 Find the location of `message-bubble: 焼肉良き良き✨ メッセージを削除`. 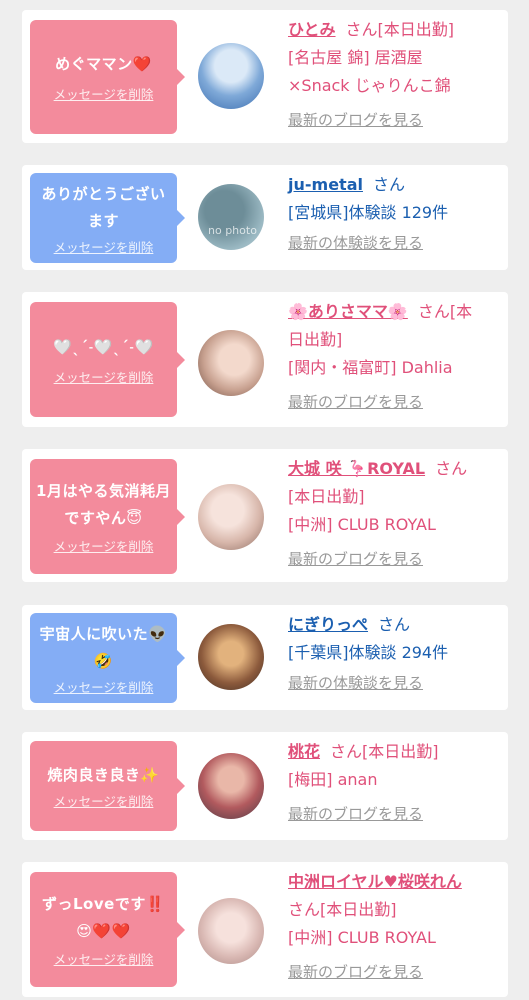

message-bubble: 焼肉良き良き✨ メッセージを削除 is located at coordinates (107, 786).